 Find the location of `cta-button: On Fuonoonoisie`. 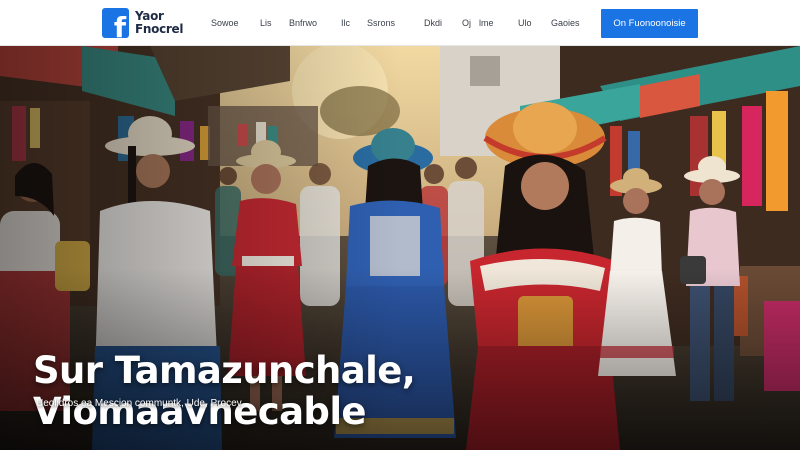

cta-button: On Fuonoonoisie is located at coordinates (649, 23).